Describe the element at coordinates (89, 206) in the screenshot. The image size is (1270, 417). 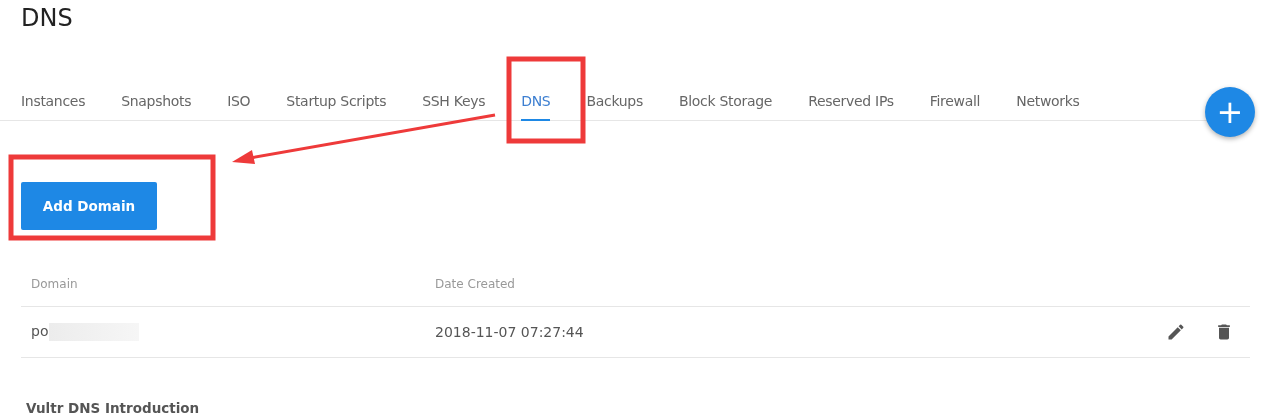
I see `add-domain-button: Add Domain` at that location.